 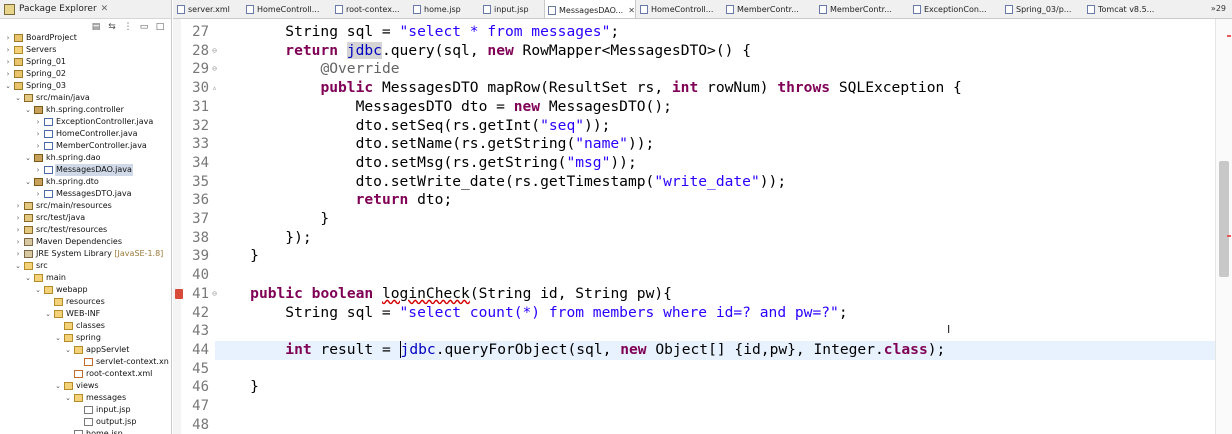 What do you see at coordinates (144, 27) in the screenshot?
I see `minimize-icon: ▭` at bounding box center [144, 27].